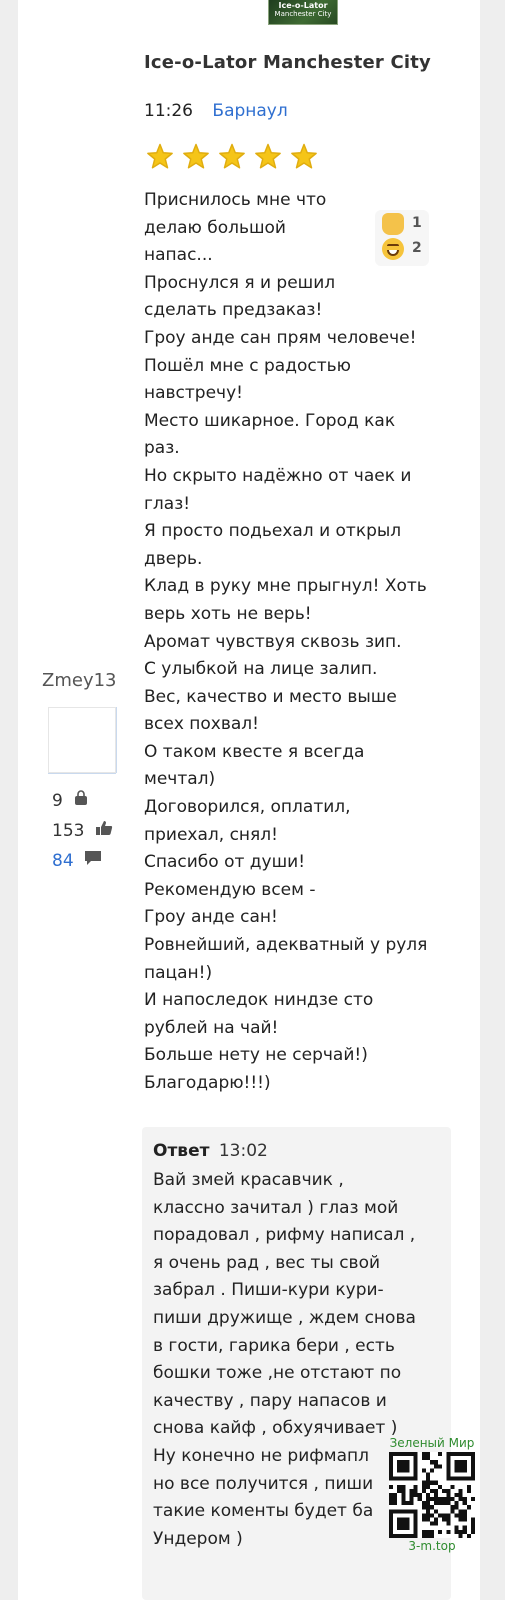 This screenshot has width=505, height=1600. I want to click on purchases-count: 9, so click(57, 800).